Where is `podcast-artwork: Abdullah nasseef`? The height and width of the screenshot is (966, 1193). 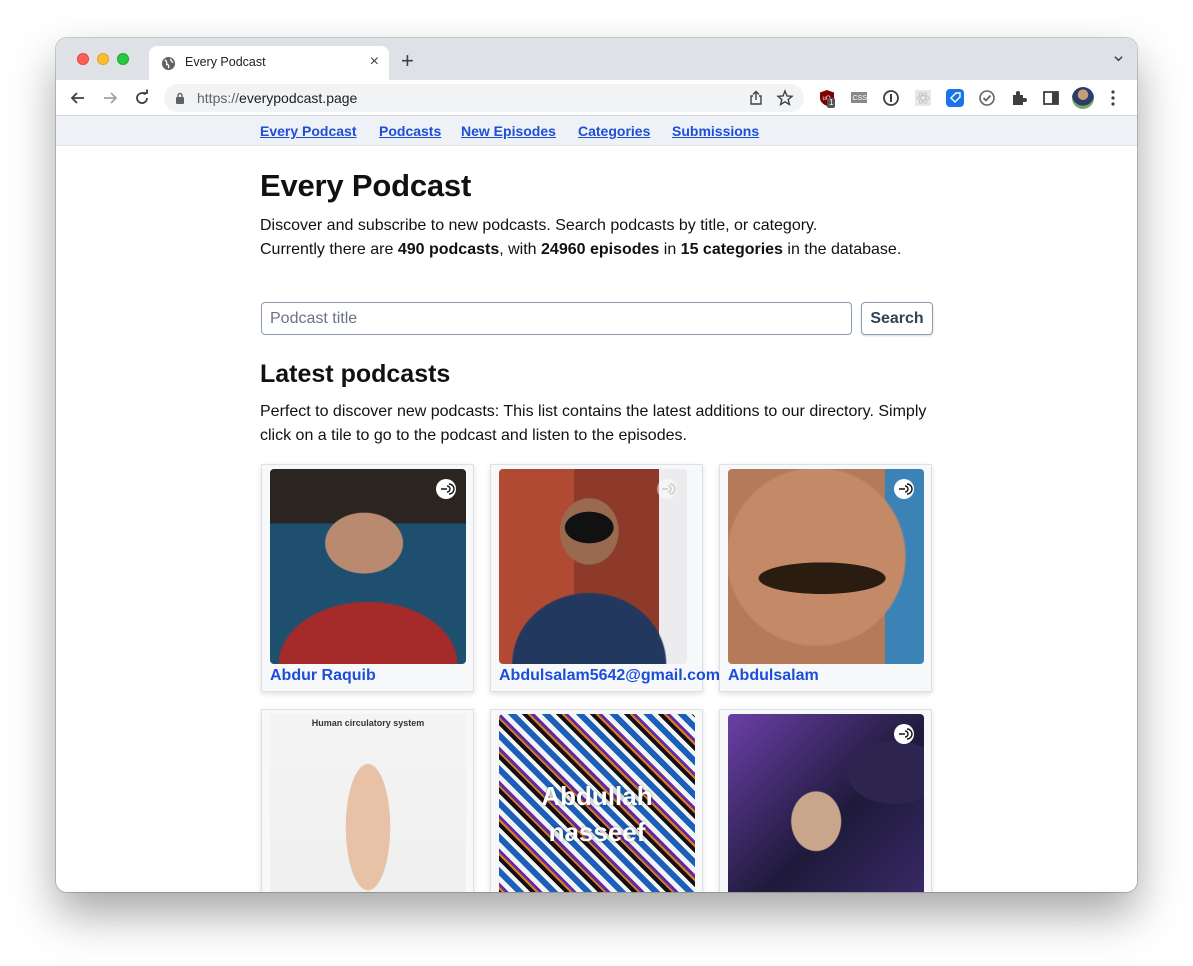
podcast-artwork: Abdullah nasseef is located at coordinates (597, 803).